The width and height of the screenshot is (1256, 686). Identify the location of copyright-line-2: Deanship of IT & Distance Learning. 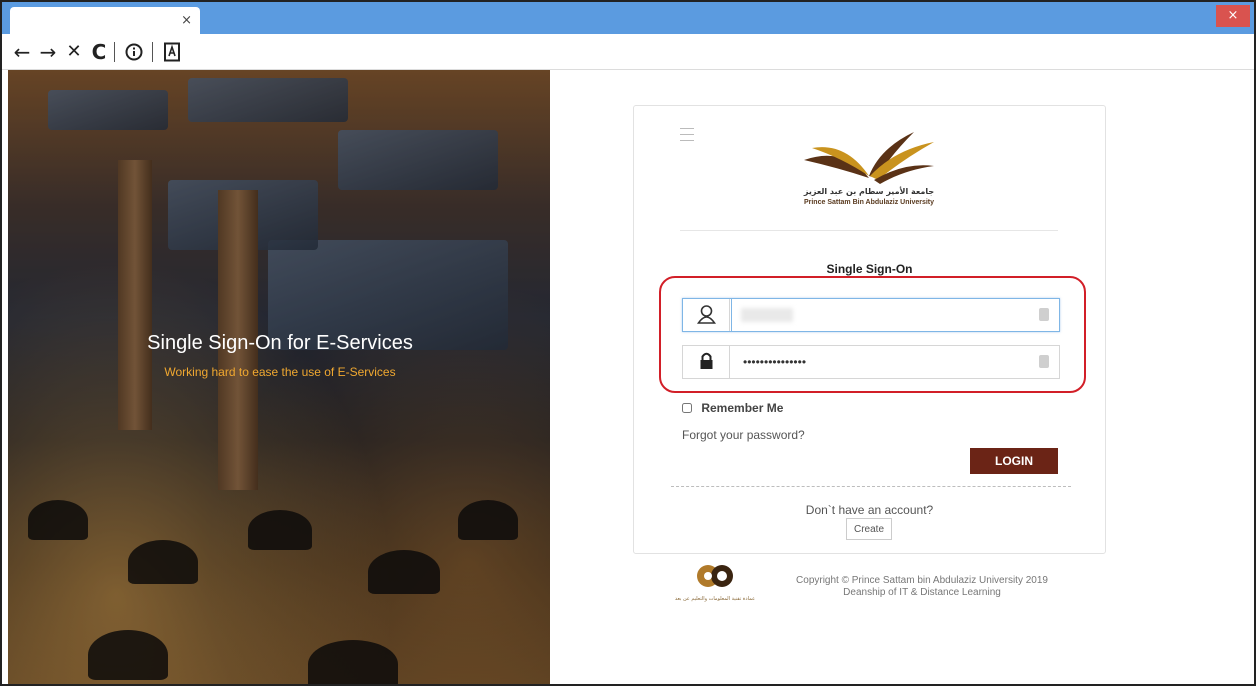
(922, 592).